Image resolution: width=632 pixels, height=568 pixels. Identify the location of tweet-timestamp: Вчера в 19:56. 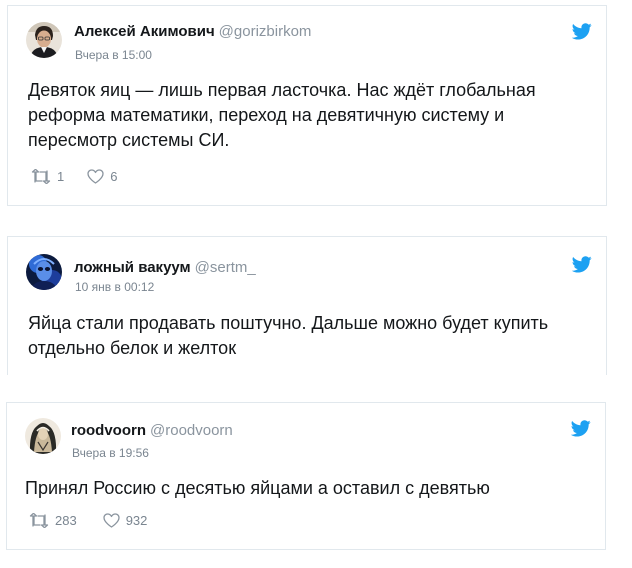
(110, 453).